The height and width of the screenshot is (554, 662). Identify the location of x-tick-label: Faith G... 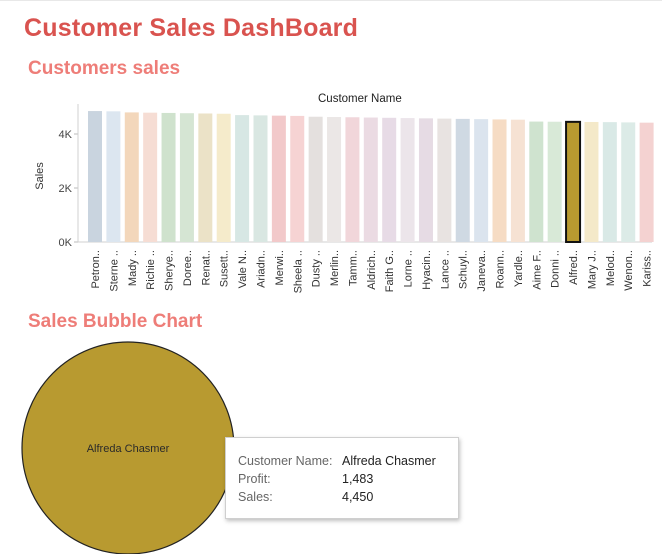
(390, 271).